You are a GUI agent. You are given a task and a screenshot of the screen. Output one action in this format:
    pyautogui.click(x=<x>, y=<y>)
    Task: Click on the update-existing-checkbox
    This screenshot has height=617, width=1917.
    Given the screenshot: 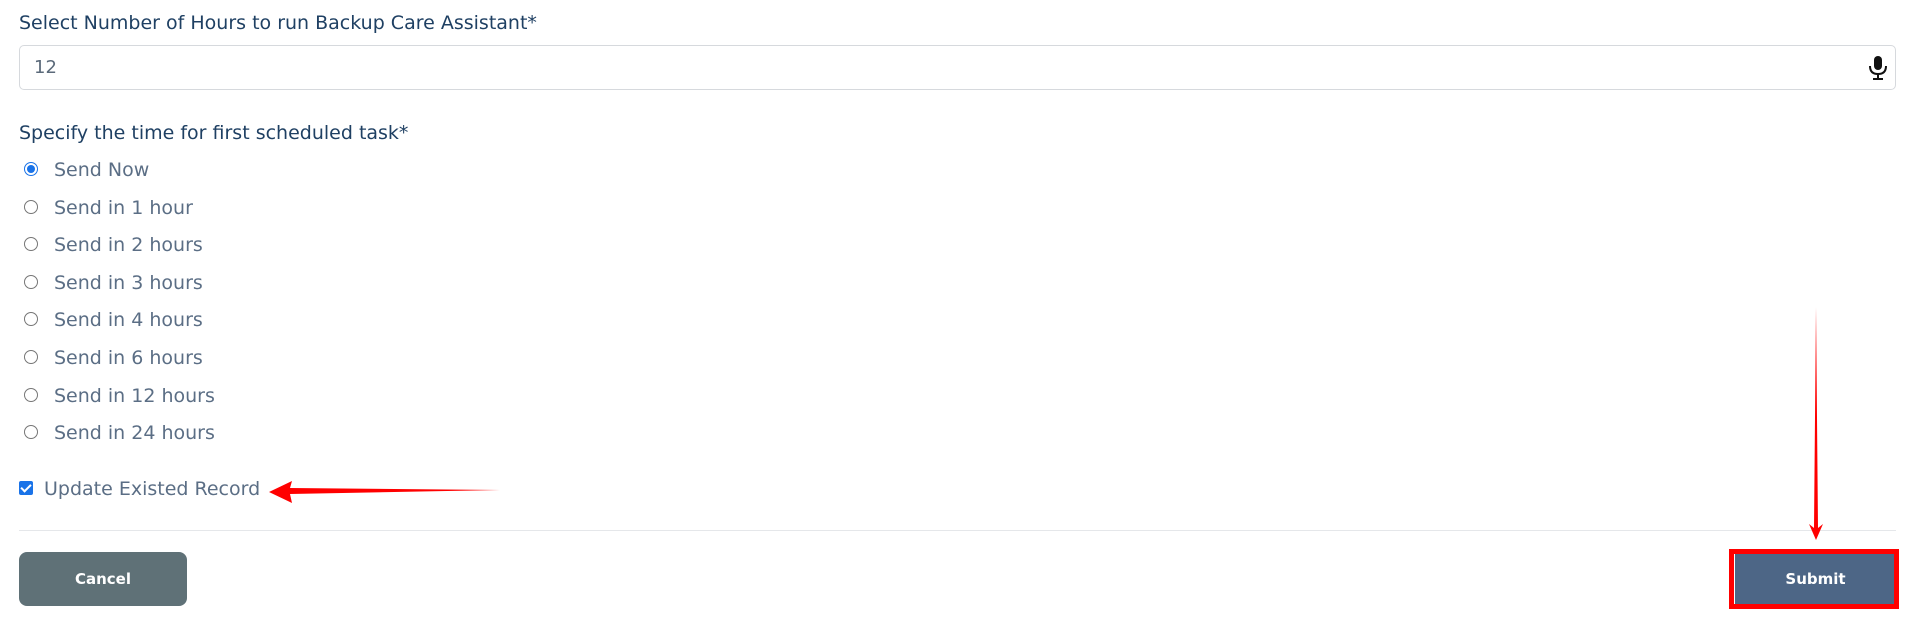 What is the action you would take?
    pyautogui.click(x=26, y=488)
    